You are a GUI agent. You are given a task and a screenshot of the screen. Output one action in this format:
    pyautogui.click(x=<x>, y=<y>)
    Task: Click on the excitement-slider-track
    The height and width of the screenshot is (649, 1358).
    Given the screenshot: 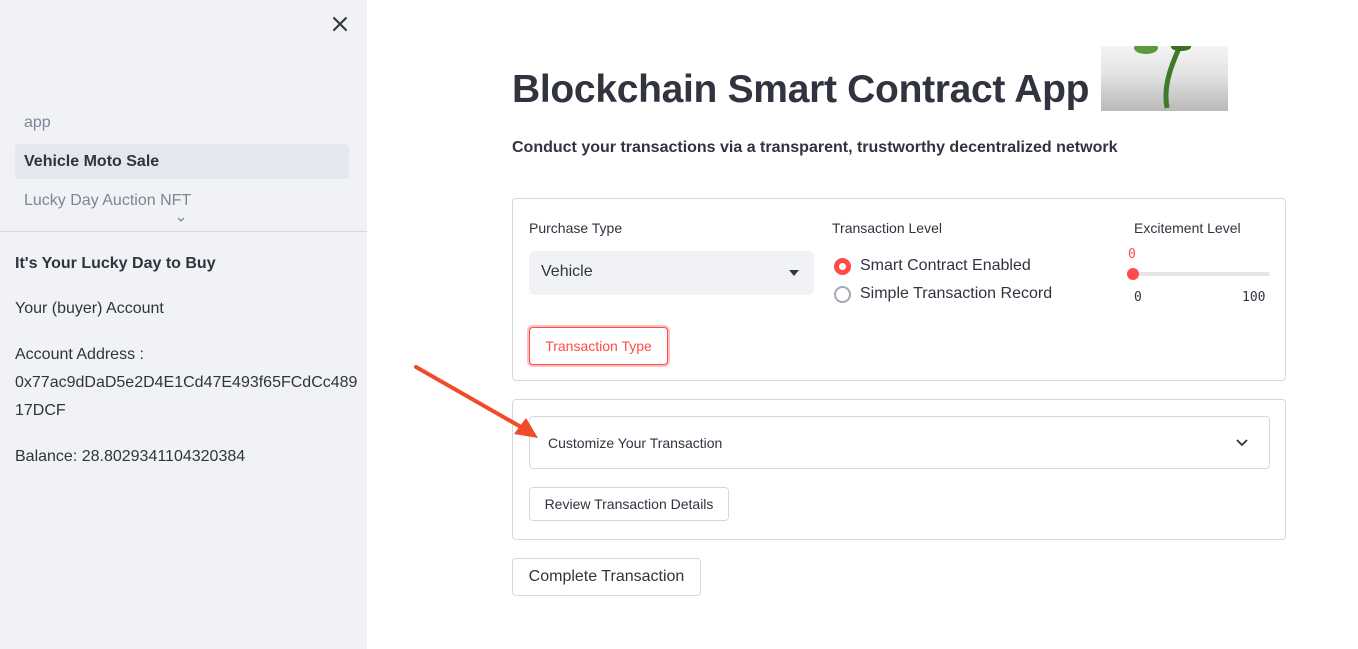 What is the action you would take?
    pyautogui.click(x=1201, y=274)
    